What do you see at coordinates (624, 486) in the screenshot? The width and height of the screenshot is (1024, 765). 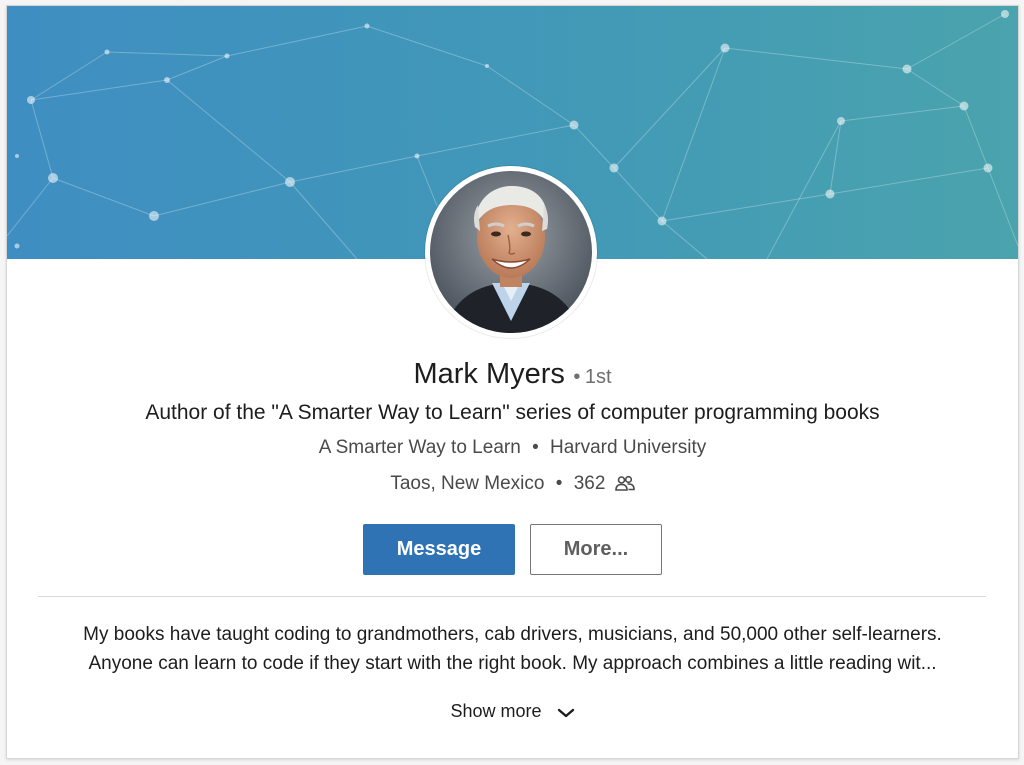 I see `people-icon` at bounding box center [624, 486].